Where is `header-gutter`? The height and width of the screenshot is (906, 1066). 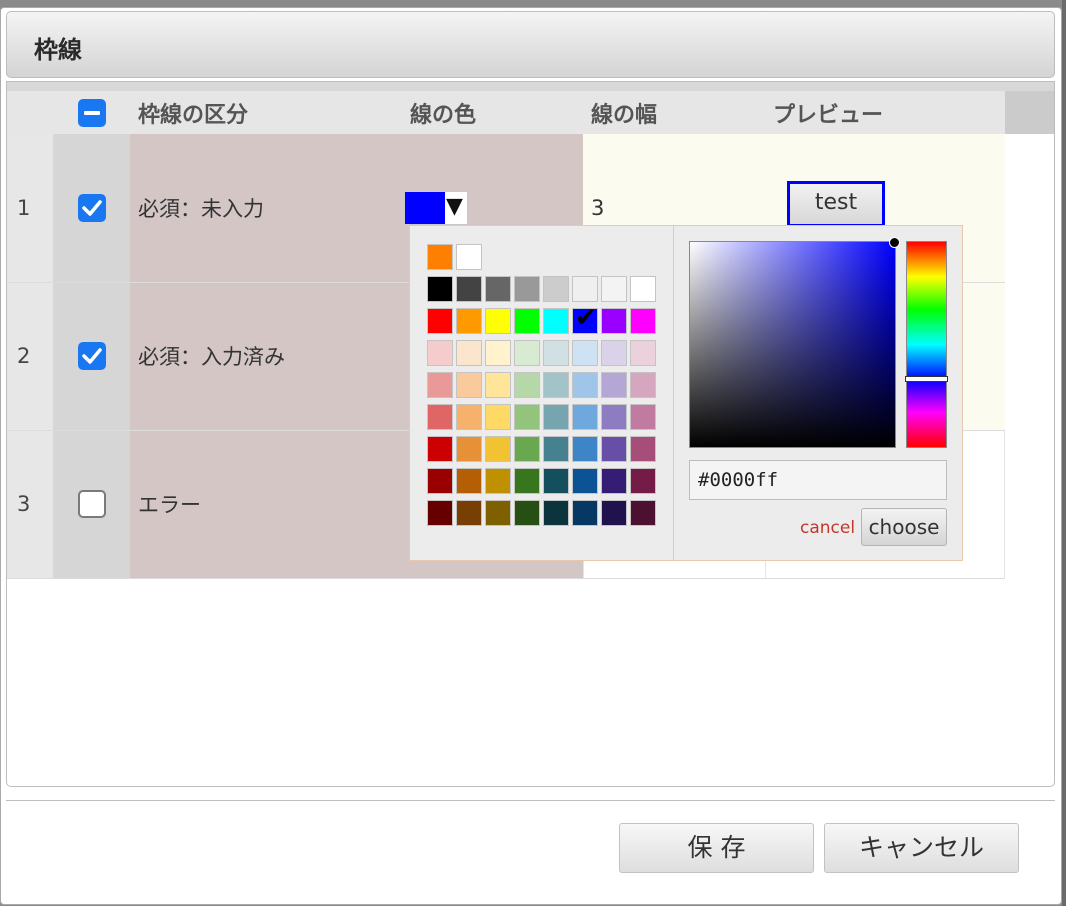
header-gutter is located at coordinates (1029, 112).